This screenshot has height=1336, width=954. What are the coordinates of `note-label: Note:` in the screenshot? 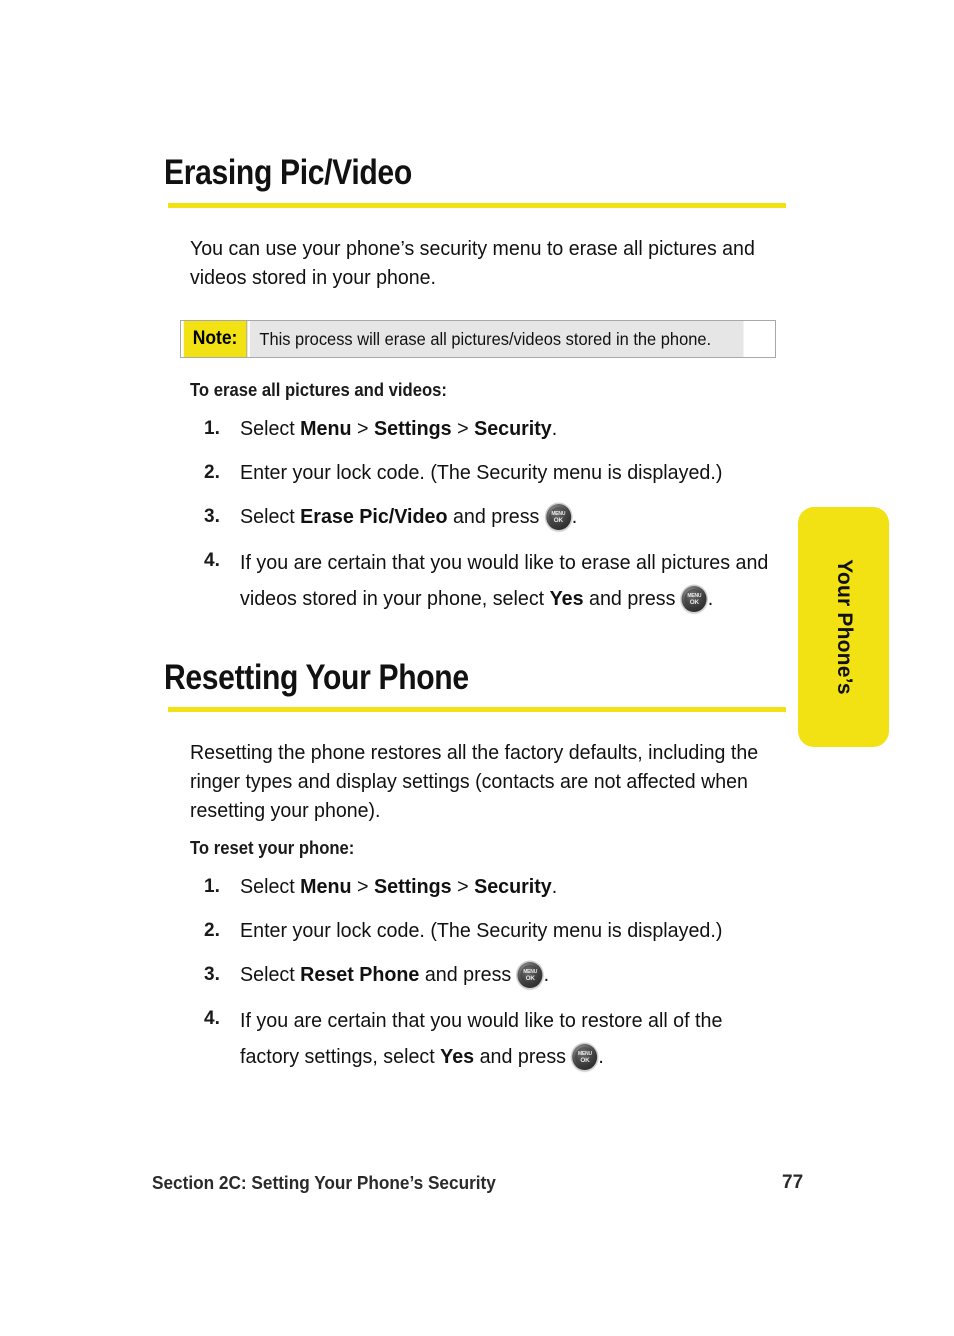 It's located at (215, 339).